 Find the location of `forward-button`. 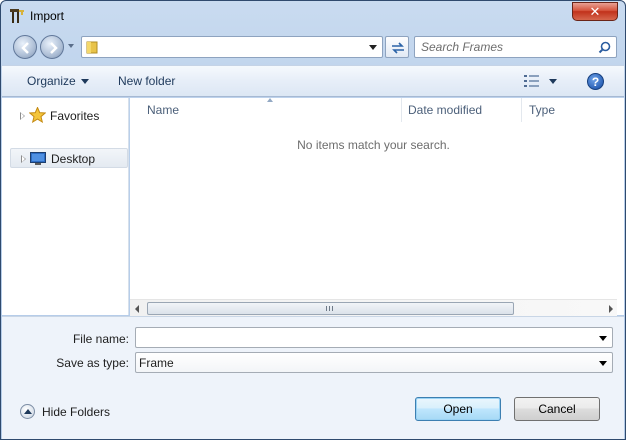

forward-button is located at coordinates (52, 47).